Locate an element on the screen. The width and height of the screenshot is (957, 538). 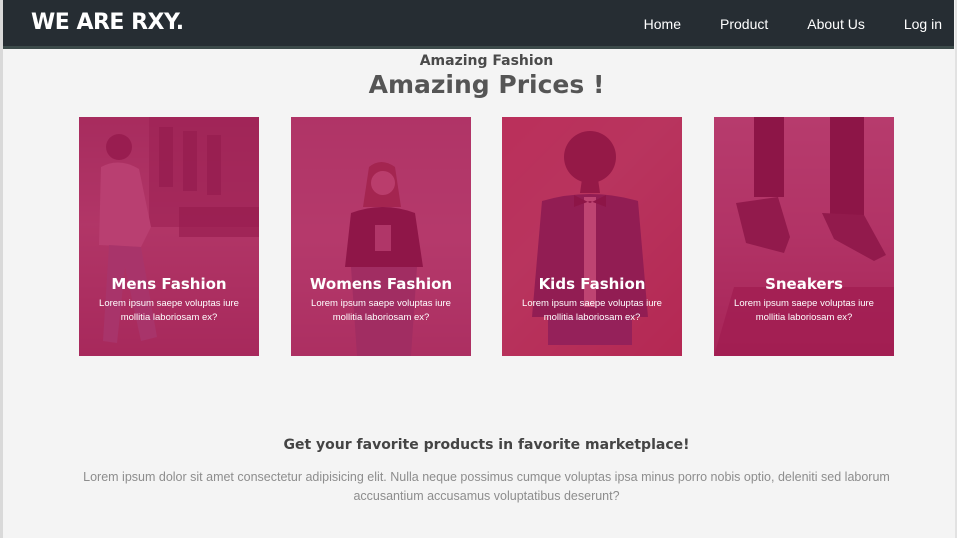
card-title: Mens Fashion is located at coordinates (169, 284).